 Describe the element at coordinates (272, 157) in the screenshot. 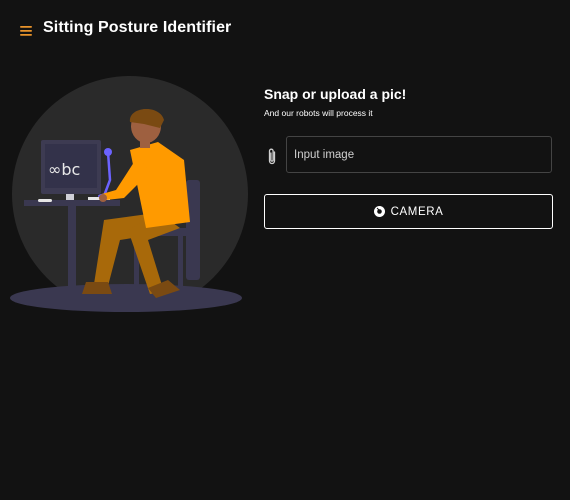

I see `paperclip-icon` at that location.